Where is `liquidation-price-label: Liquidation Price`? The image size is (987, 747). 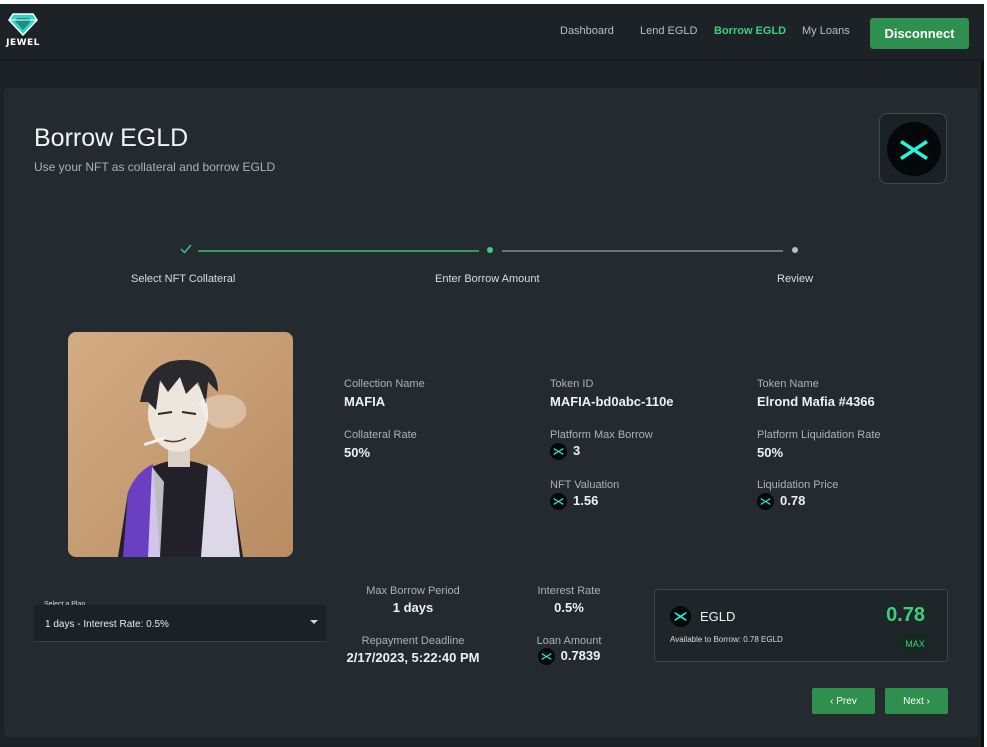 liquidation-price-label: Liquidation Price is located at coordinates (798, 485).